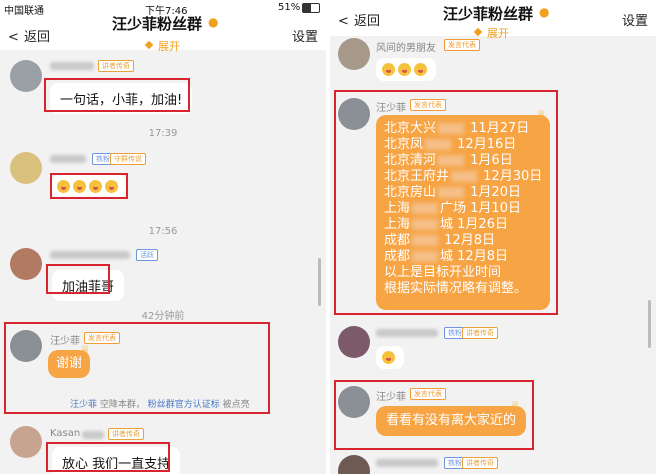 This screenshot has height=474, width=656. Describe the element at coordinates (311, 8) in the screenshot. I see `battery-icon` at that location.